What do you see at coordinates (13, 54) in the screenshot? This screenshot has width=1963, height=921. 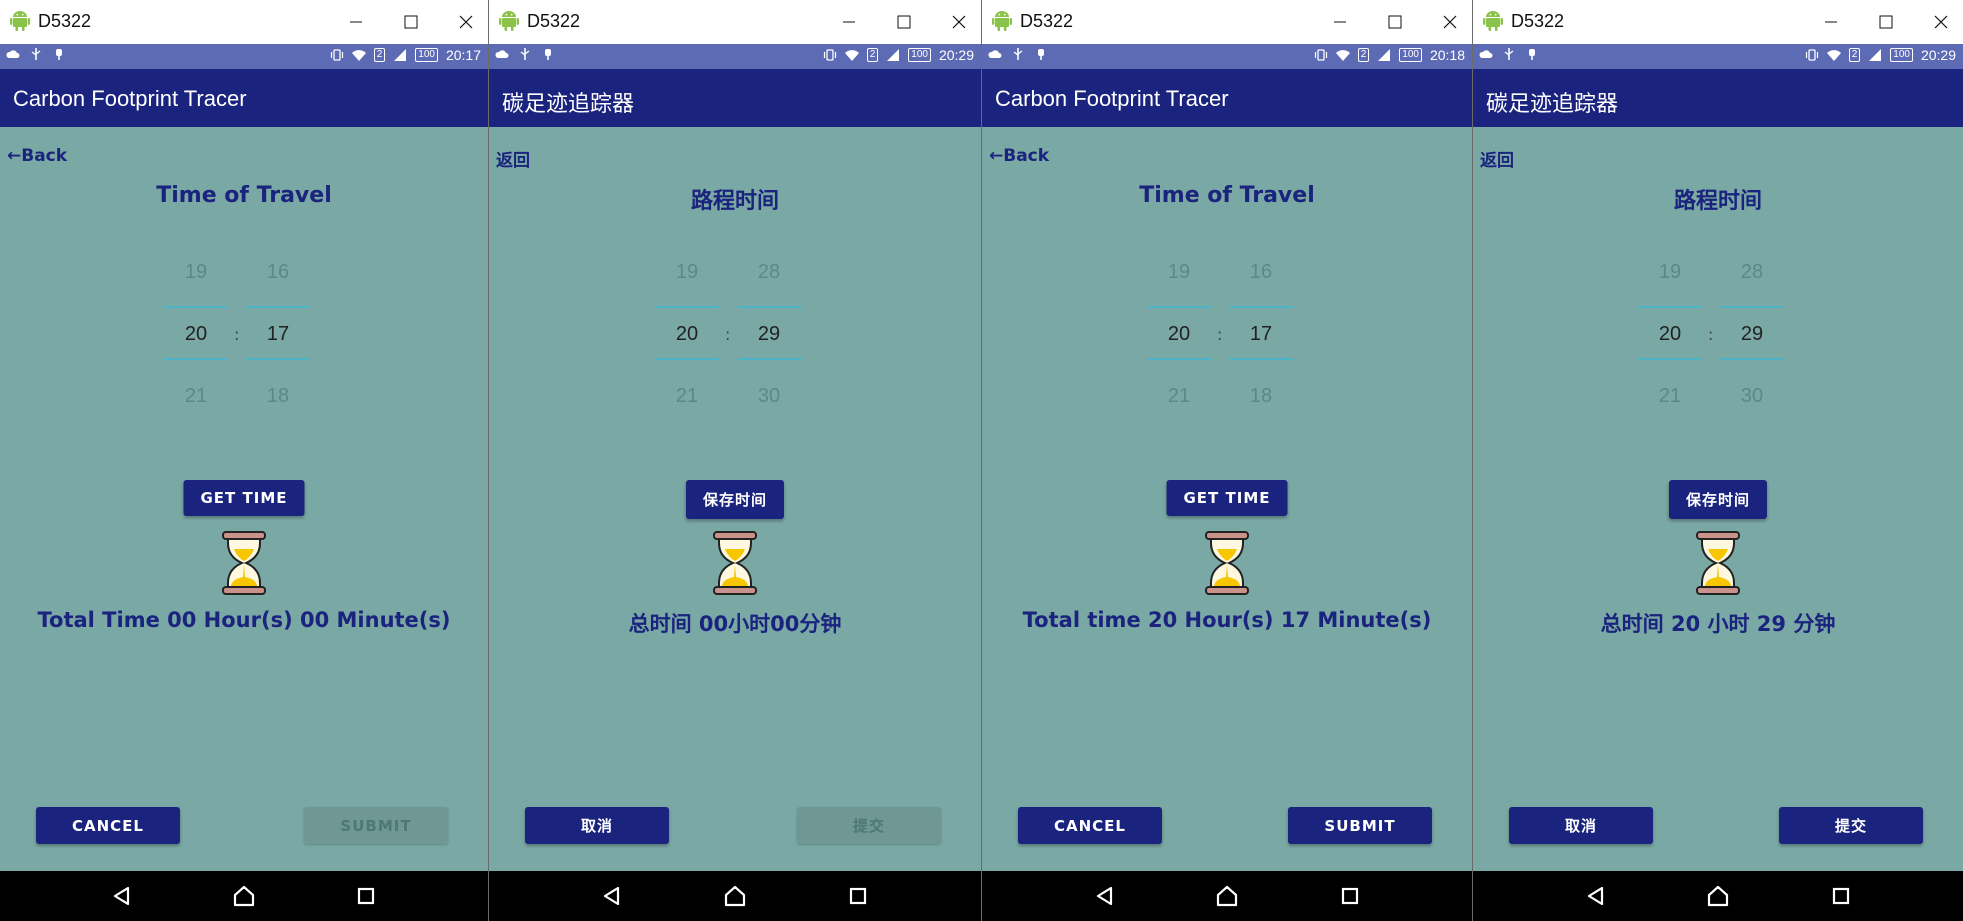 I see `cloud-icon` at bounding box center [13, 54].